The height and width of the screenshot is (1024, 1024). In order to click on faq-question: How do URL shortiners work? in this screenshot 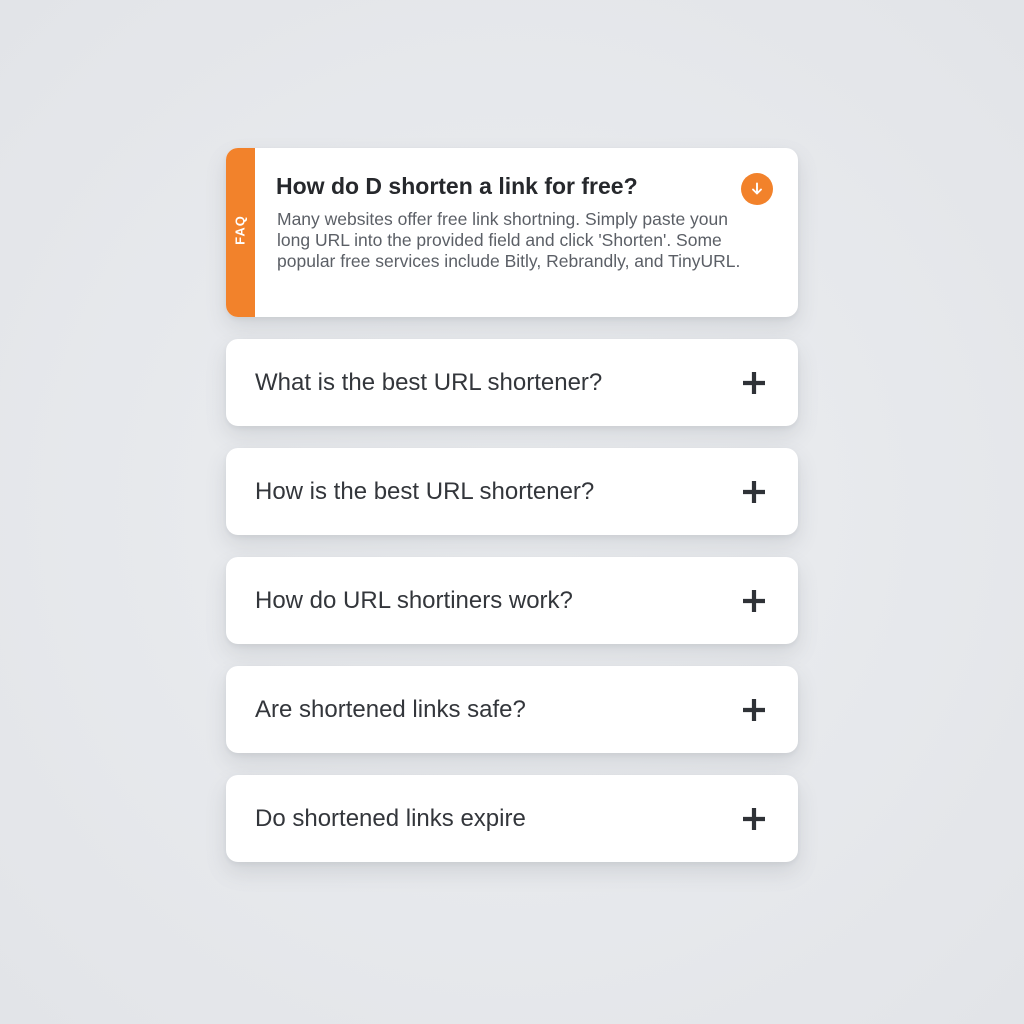, I will do `click(414, 601)`.